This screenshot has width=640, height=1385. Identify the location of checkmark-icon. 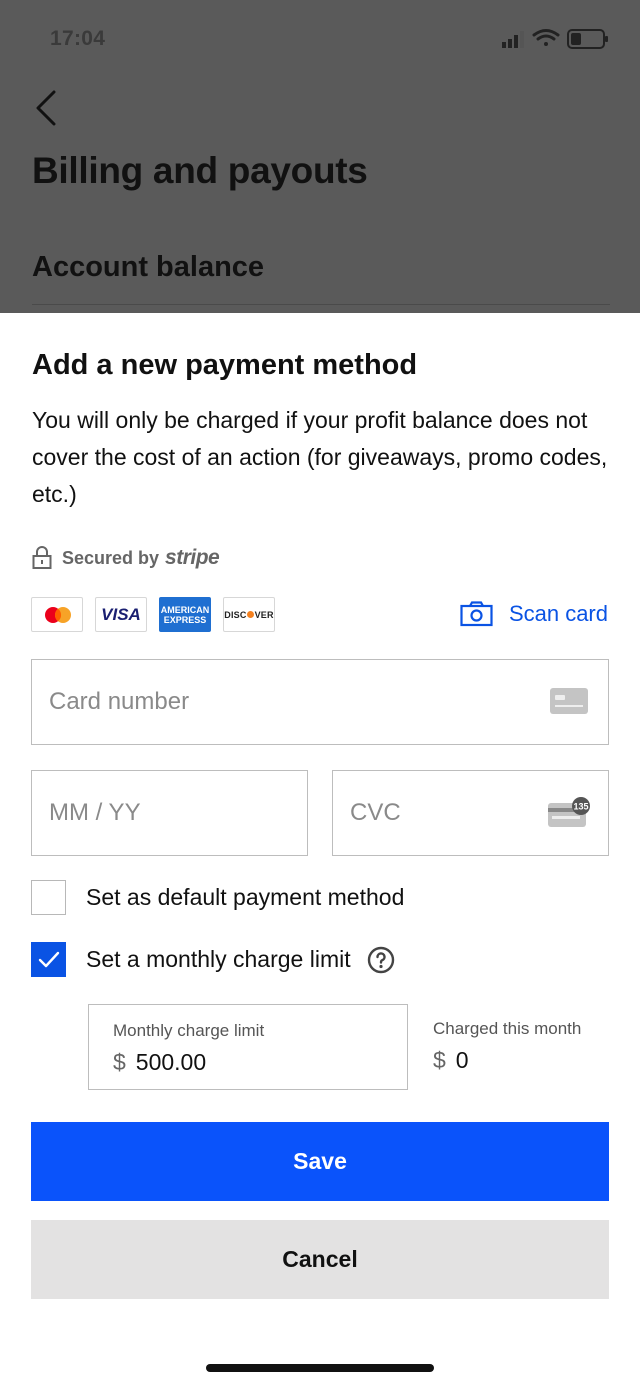
(48, 959).